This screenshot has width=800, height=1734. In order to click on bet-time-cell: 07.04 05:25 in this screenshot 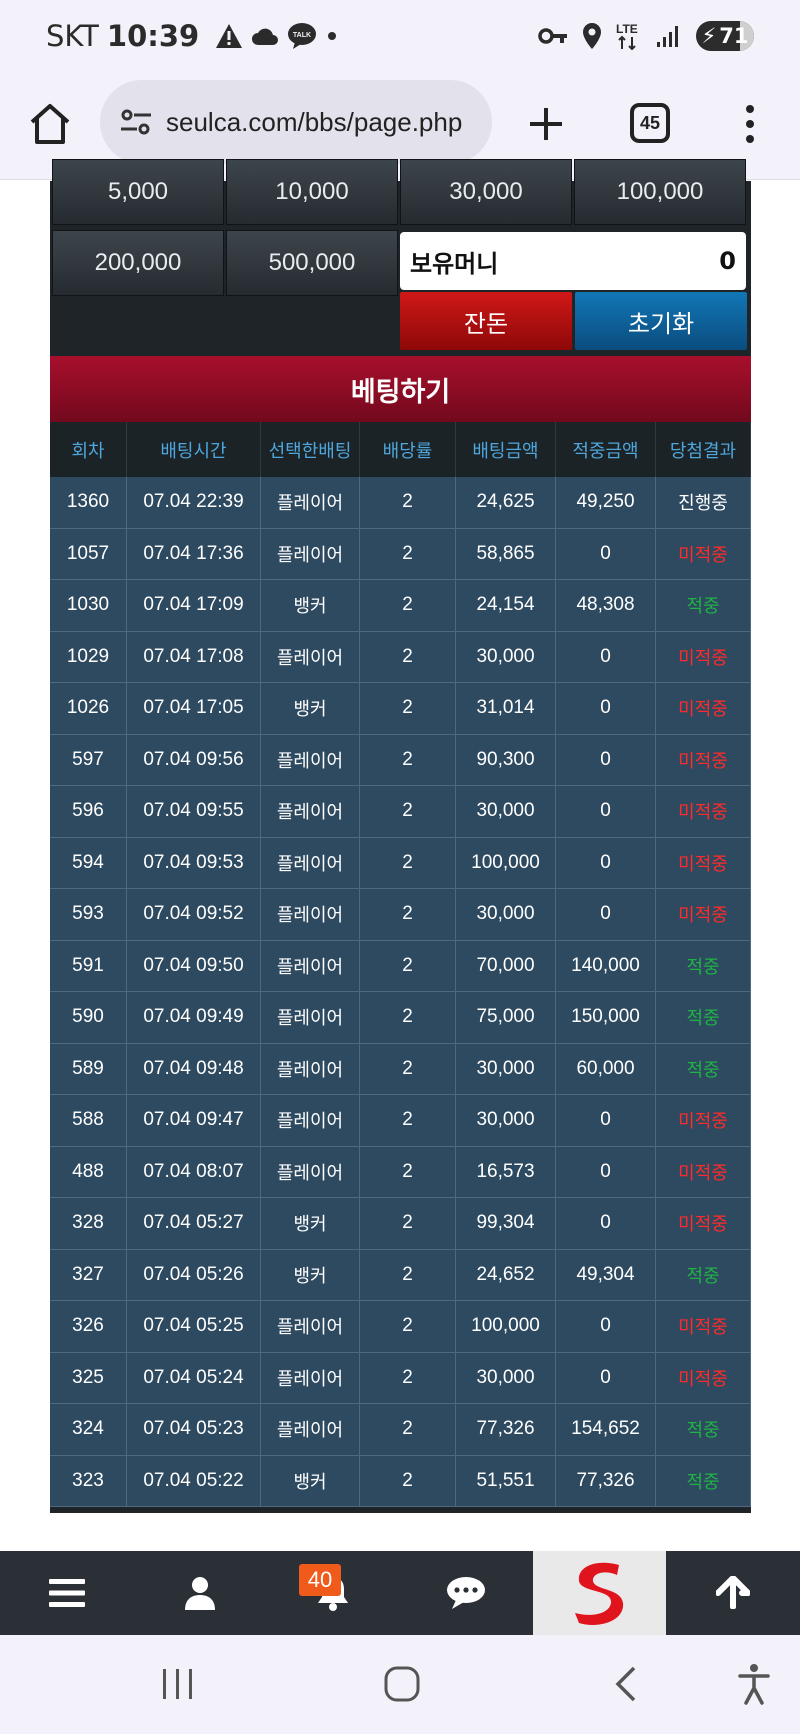, I will do `click(194, 1326)`.